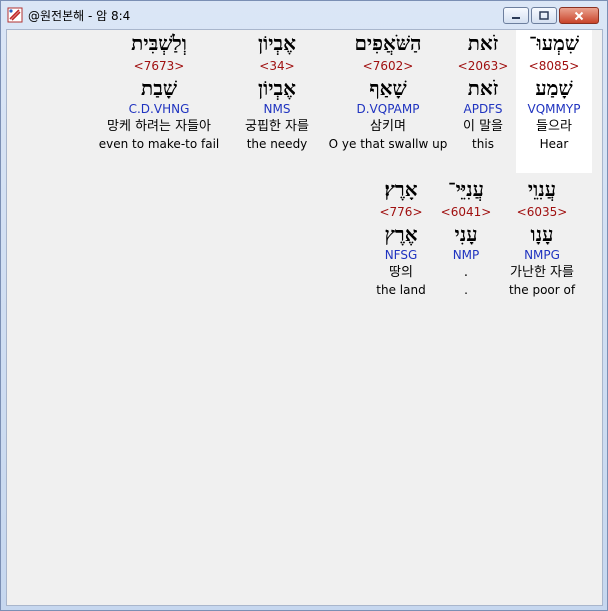 Image resolution: width=608 pixels, height=611 pixels. What do you see at coordinates (304, 15) in the screenshot?
I see `title-bar: @원전본해 - 암 8:4` at bounding box center [304, 15].